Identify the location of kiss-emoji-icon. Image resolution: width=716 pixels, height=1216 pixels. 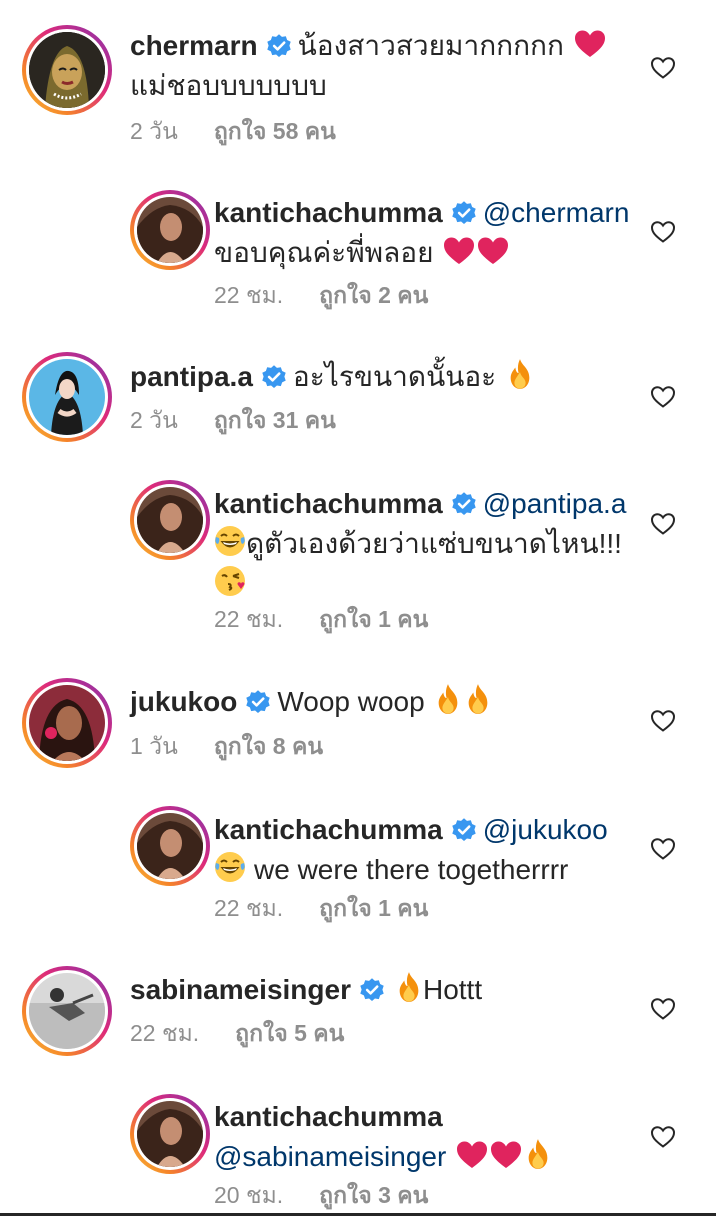
(230, 581).